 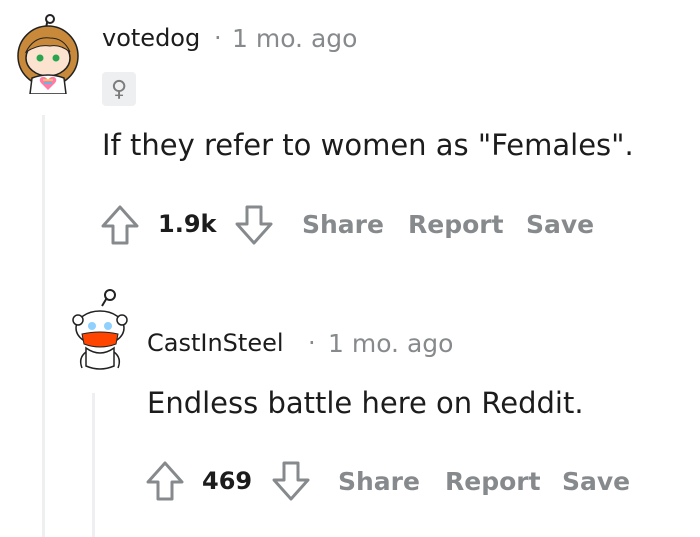 I want to click on thread-line-top, so click(x=43, y=326).